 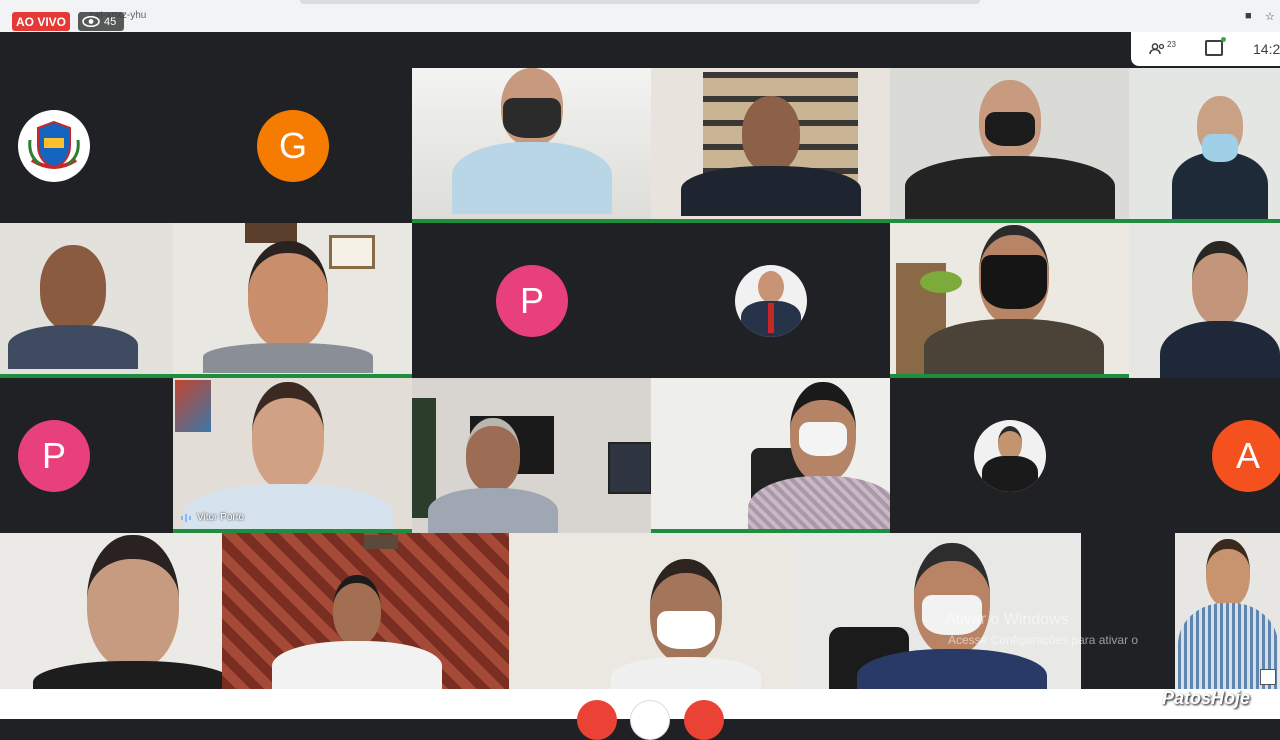 What do you see at coordinates (629, 468) in the screenshot?
I see `background-laptop` at bounding box center [629, 468].